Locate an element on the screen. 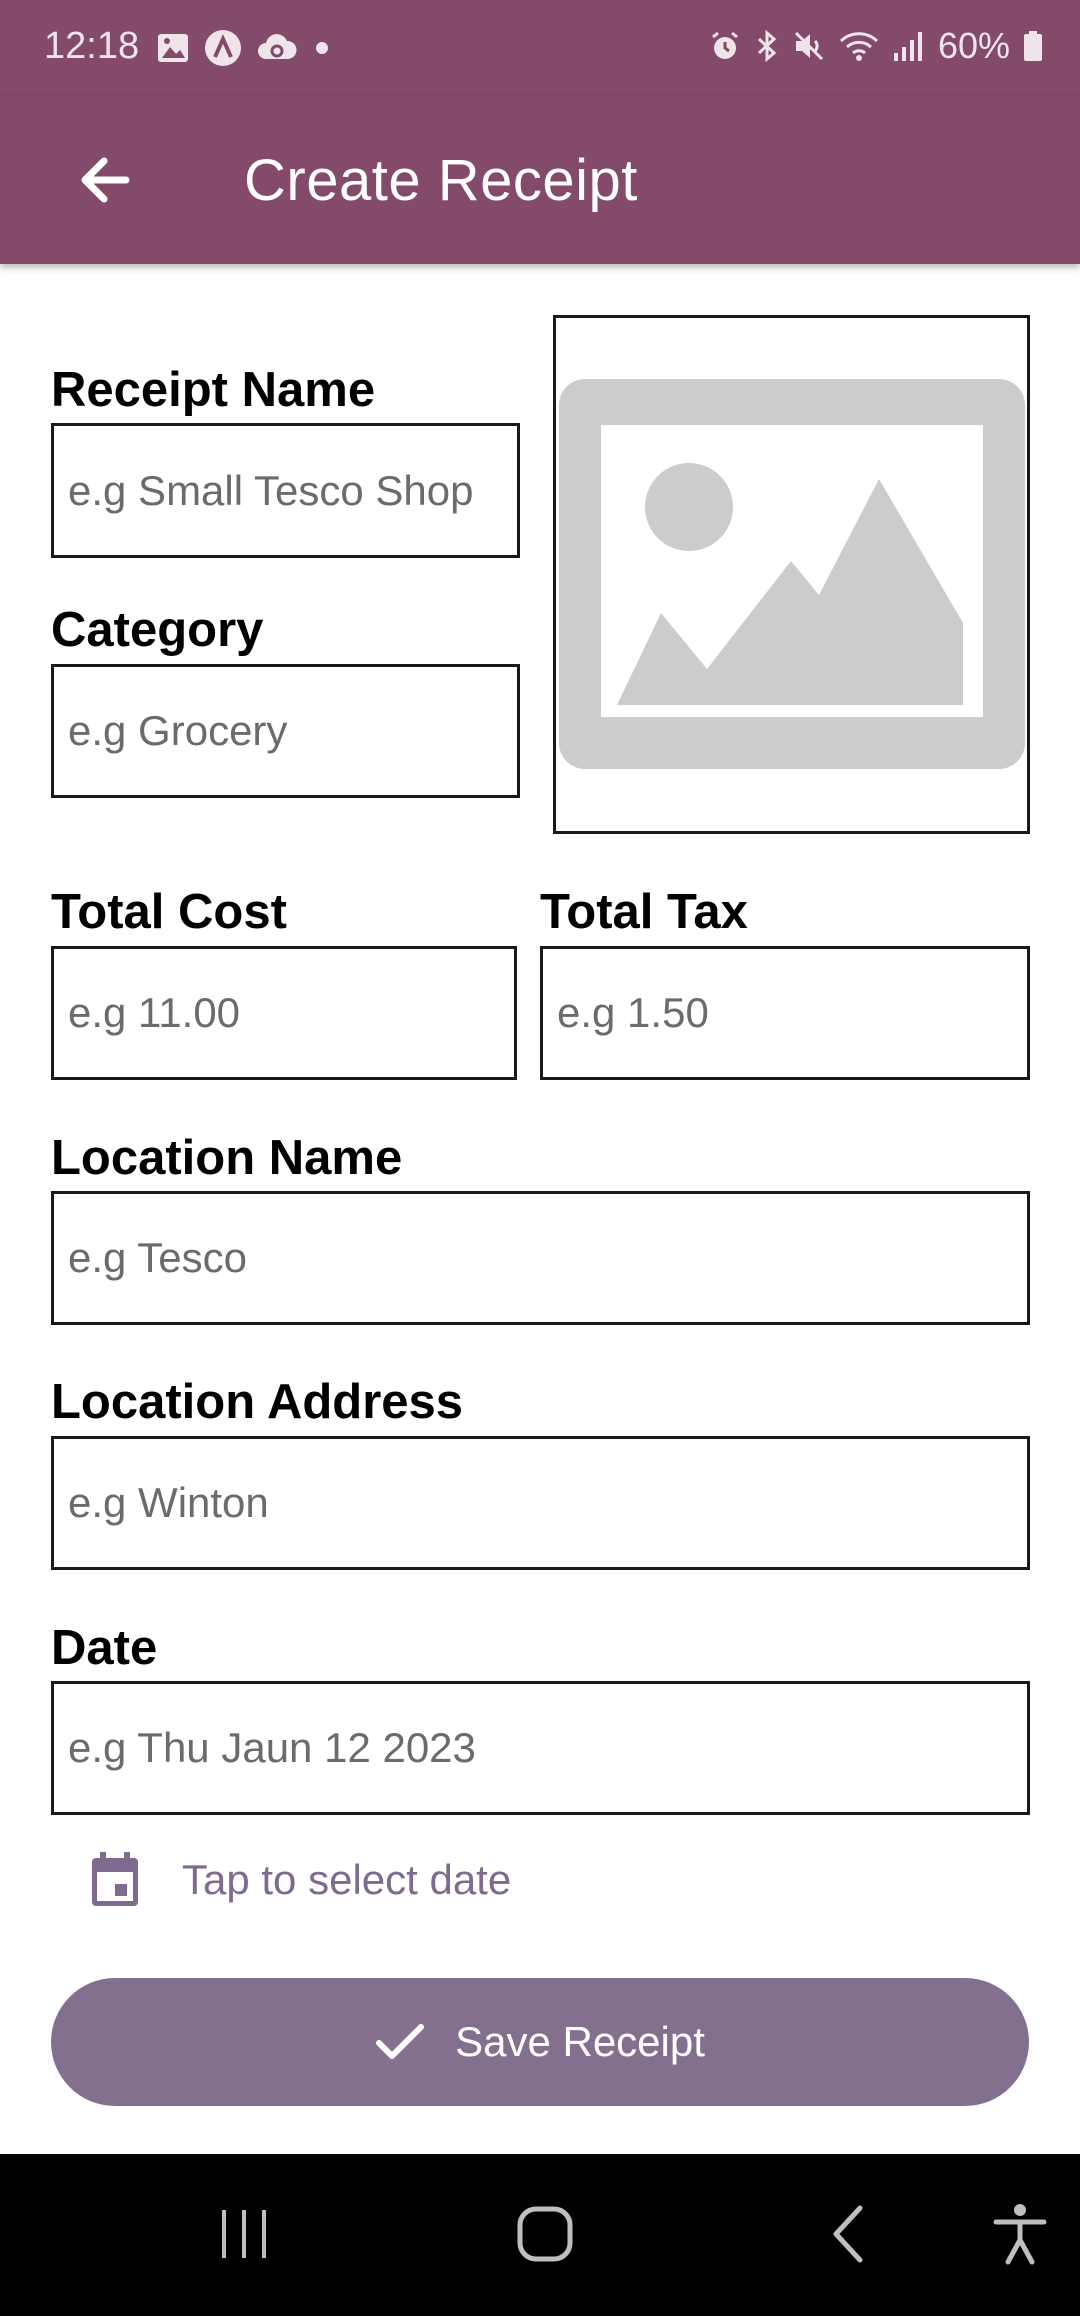 The image size is (1080, 2316). category-field is located at coordinates (285, 731).